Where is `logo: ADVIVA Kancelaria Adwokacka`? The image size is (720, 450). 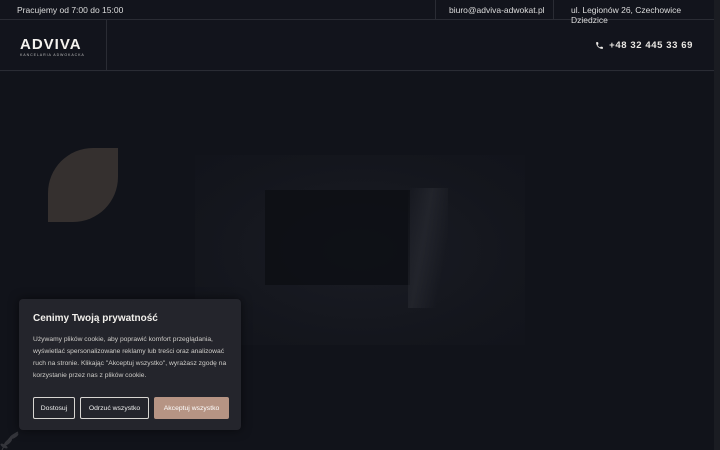 logo: ADVIVA Kancelaria Adwokacka is located at coordinates (52, 46).